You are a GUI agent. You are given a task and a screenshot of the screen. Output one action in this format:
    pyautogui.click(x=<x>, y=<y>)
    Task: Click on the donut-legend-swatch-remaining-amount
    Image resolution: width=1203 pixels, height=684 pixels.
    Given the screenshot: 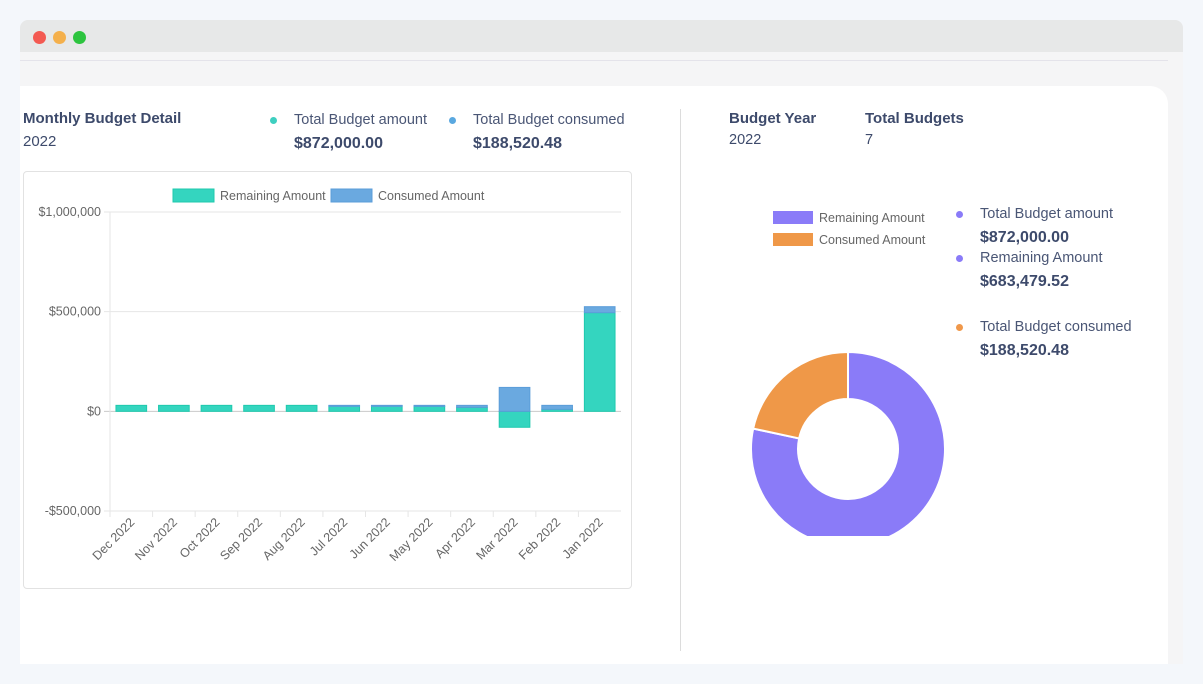 What is the action you would take?
    pyautogui.click(x=793, y=217)
    